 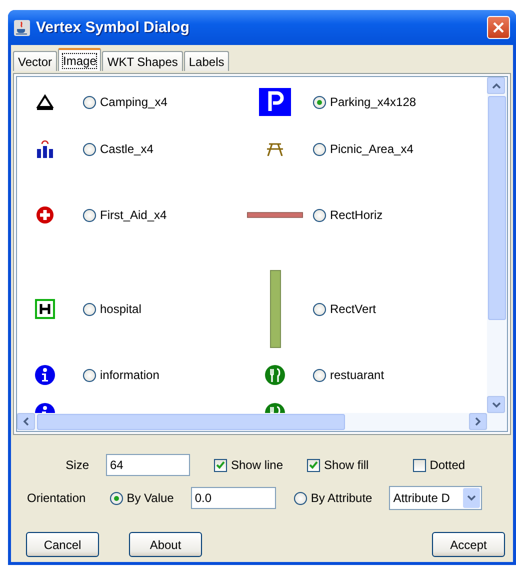 I want to click on size-label: Size, so click(x=76, y=465).